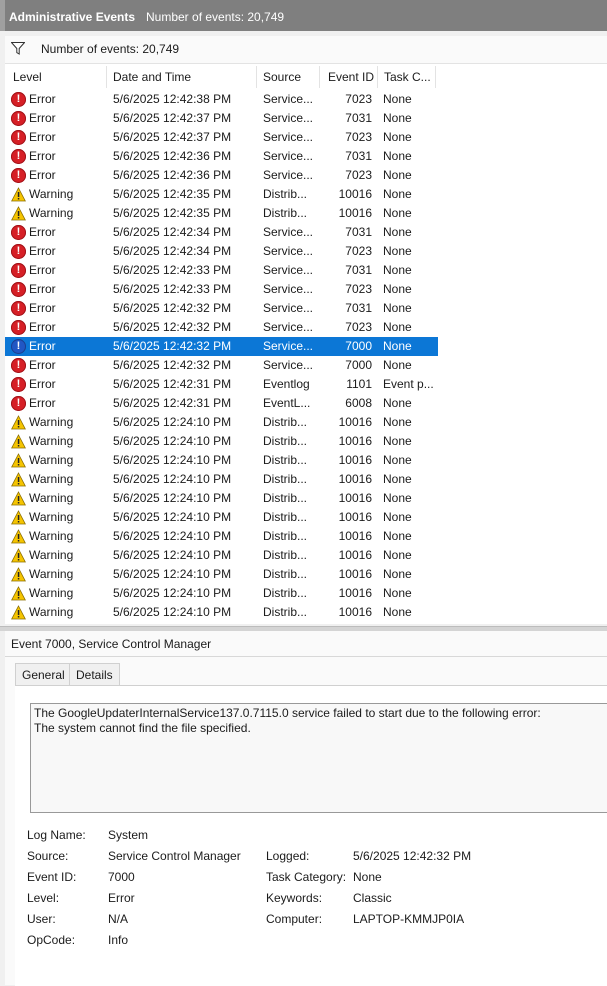 This screenshot has width=607, height=986. I want to click on property-label: Event ID:, so click(52, 877).